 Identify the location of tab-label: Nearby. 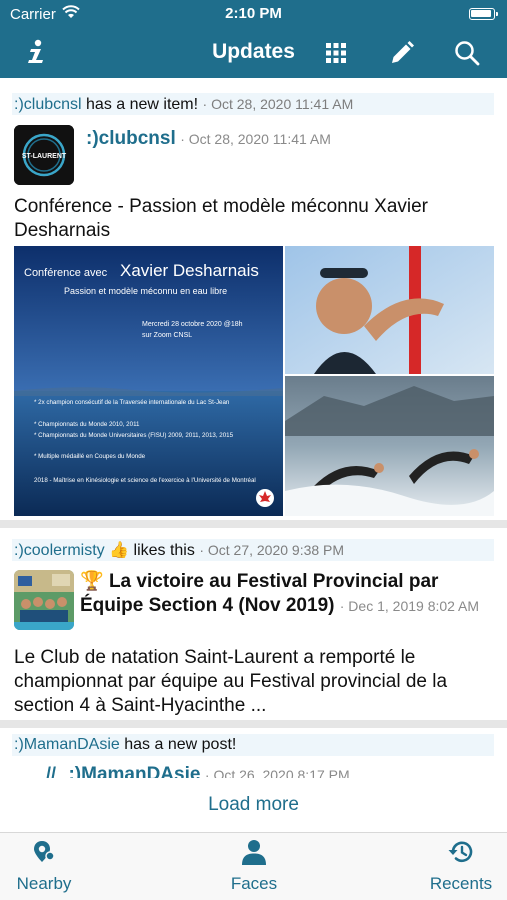
(44, 883).